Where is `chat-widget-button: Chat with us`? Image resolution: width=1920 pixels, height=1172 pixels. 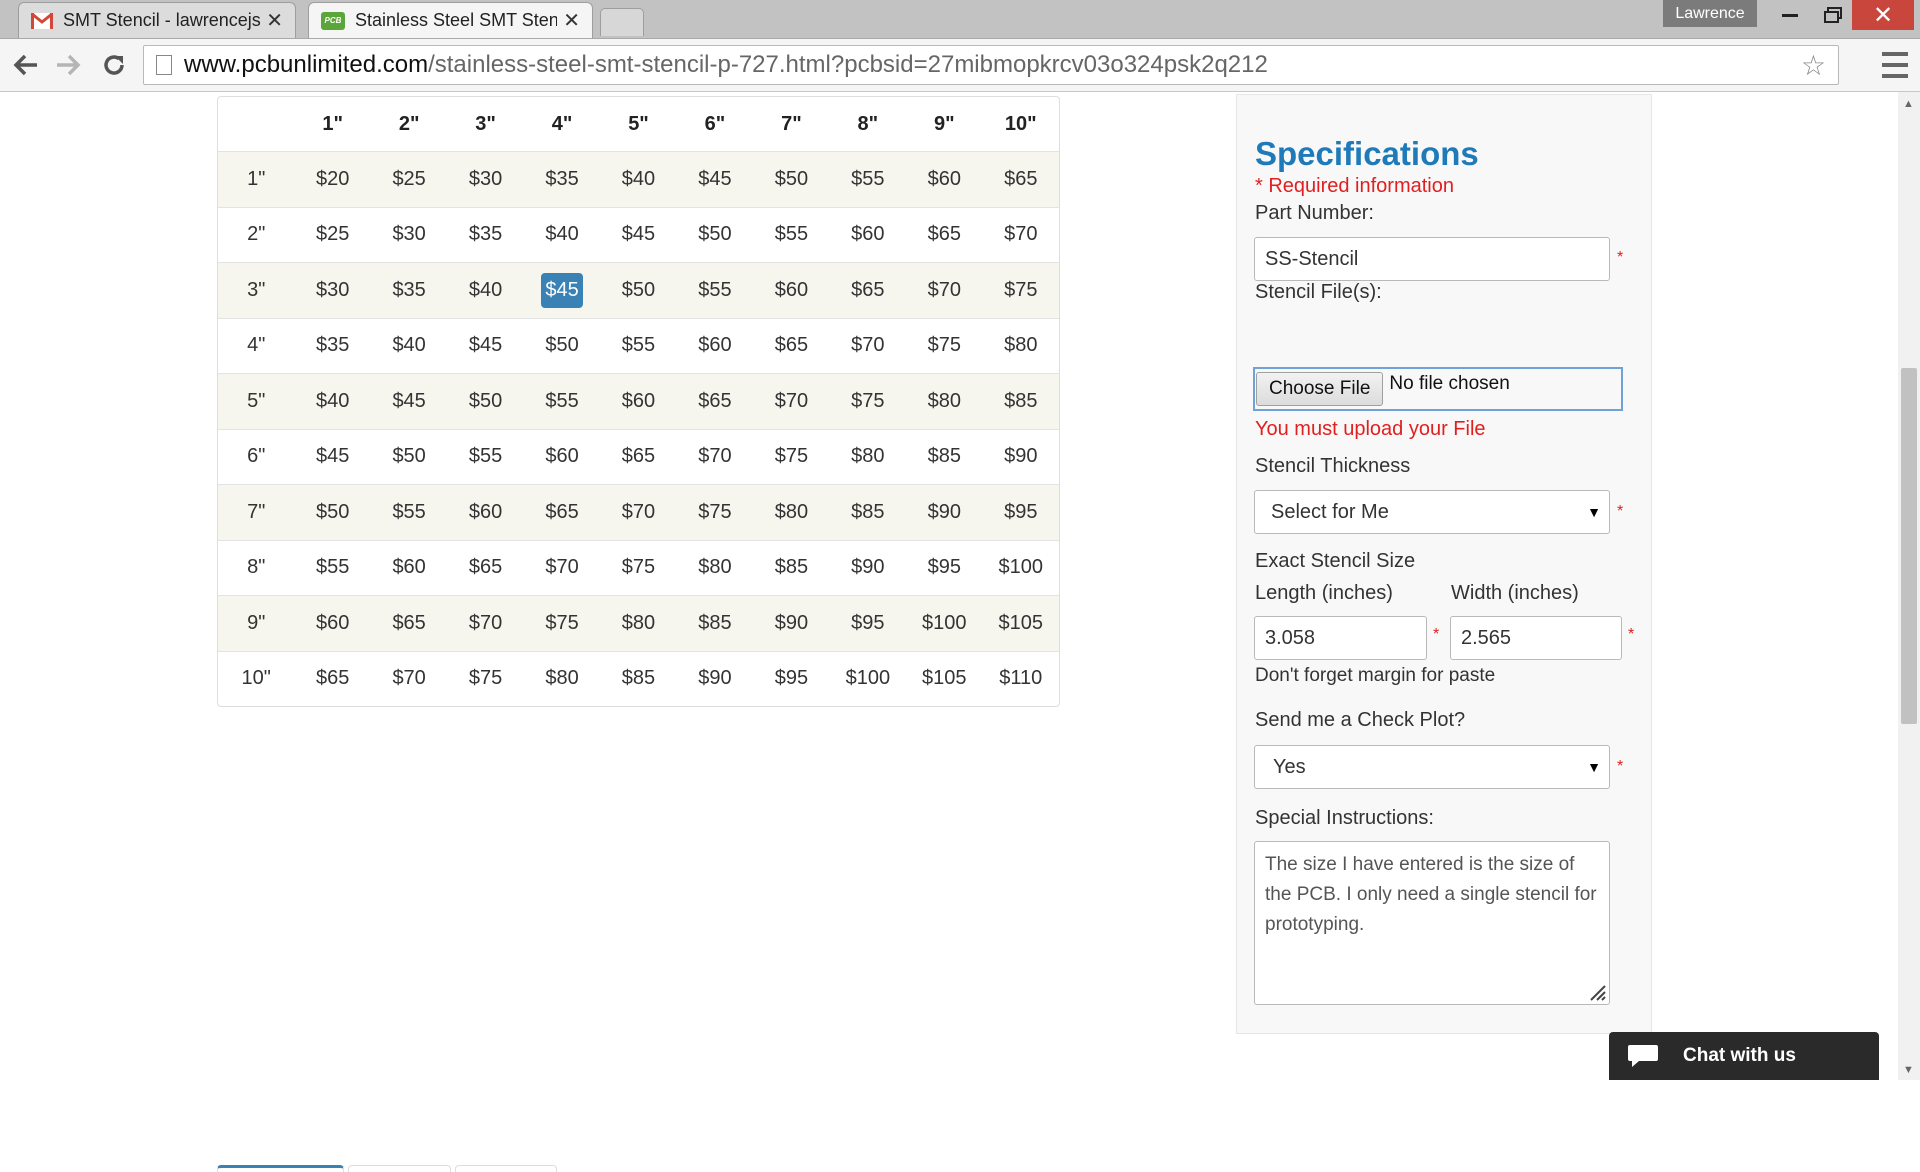
chat-widget-button: Chat with us is located at coordinates (1744, 1056).